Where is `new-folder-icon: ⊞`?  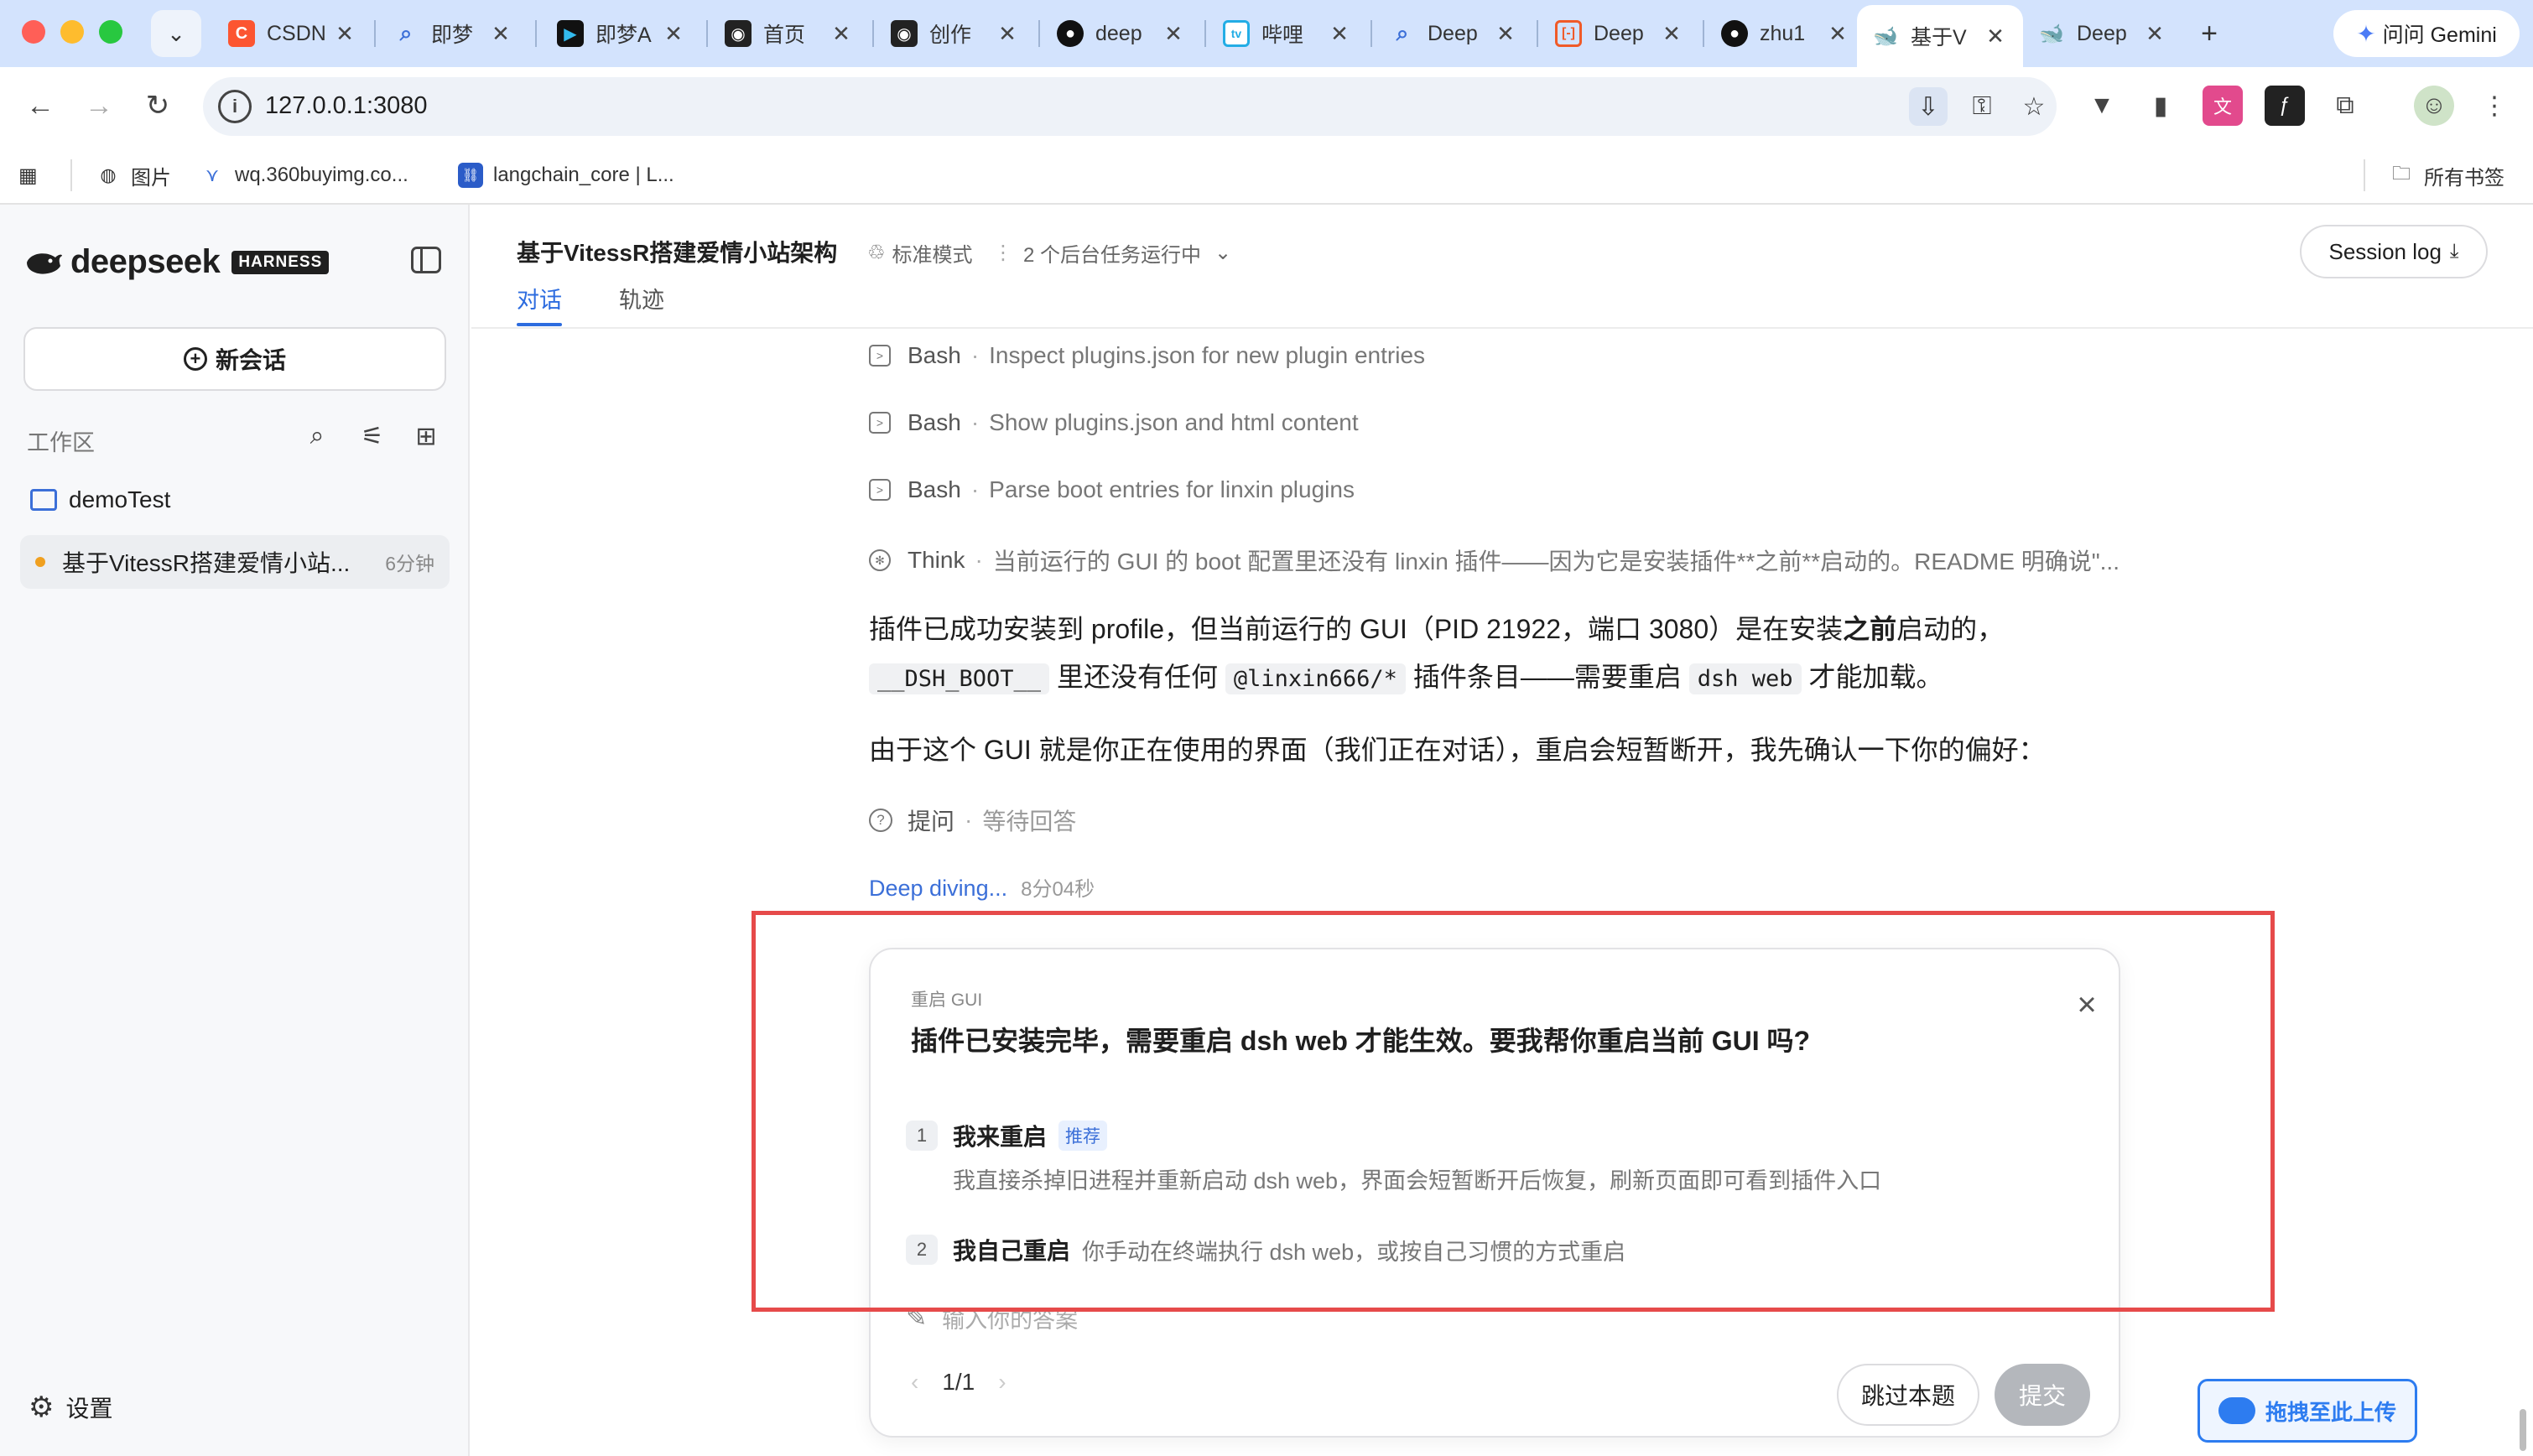 new-folder-icon: ⊞ is located at coordinates (426, 436).